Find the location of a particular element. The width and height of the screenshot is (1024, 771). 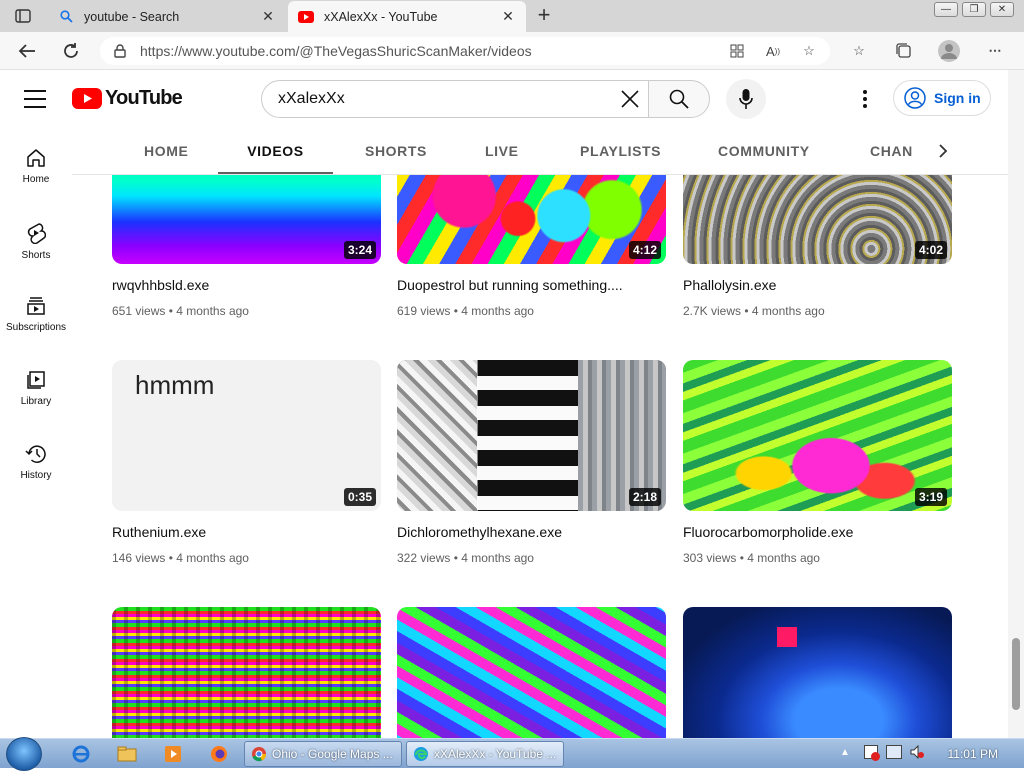

video-title: Fluorocarbomorpholide.exe is located at coordinates (768, 532).